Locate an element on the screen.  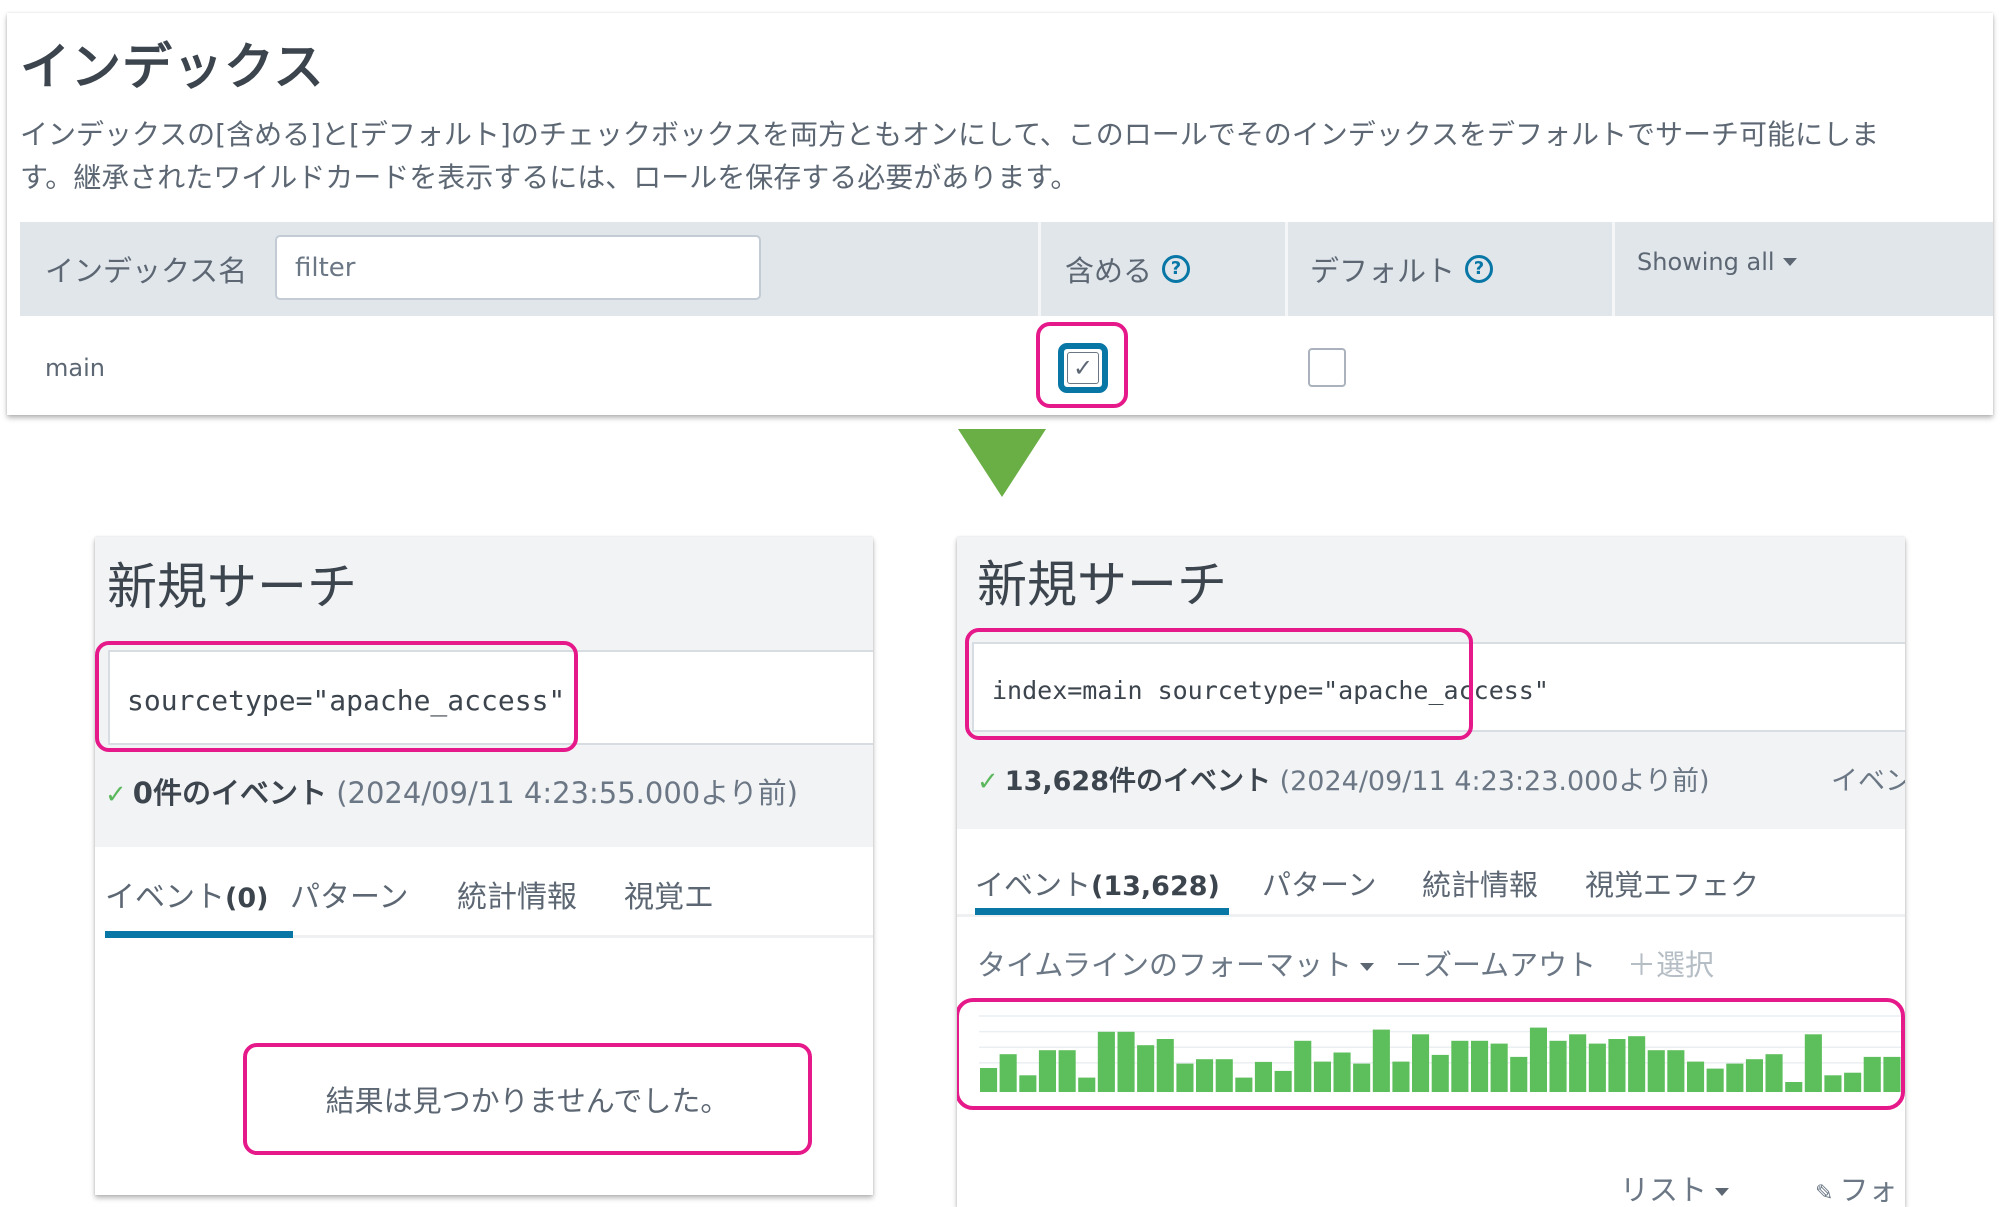
tab-events: イベント(13,628) is located at coordinates (1097, 883).